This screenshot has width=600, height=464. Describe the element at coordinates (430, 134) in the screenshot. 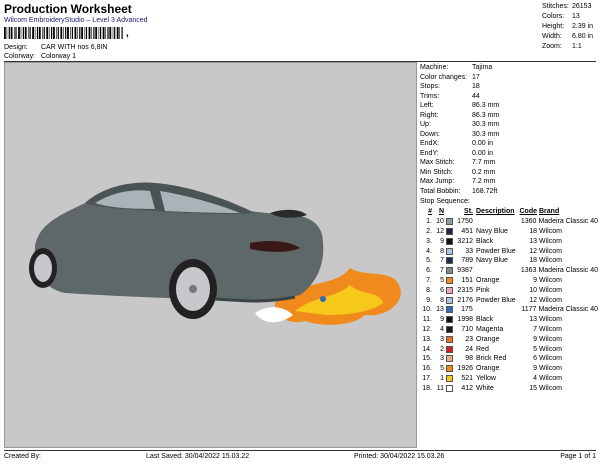

I see `info-key: Down:` at that location.